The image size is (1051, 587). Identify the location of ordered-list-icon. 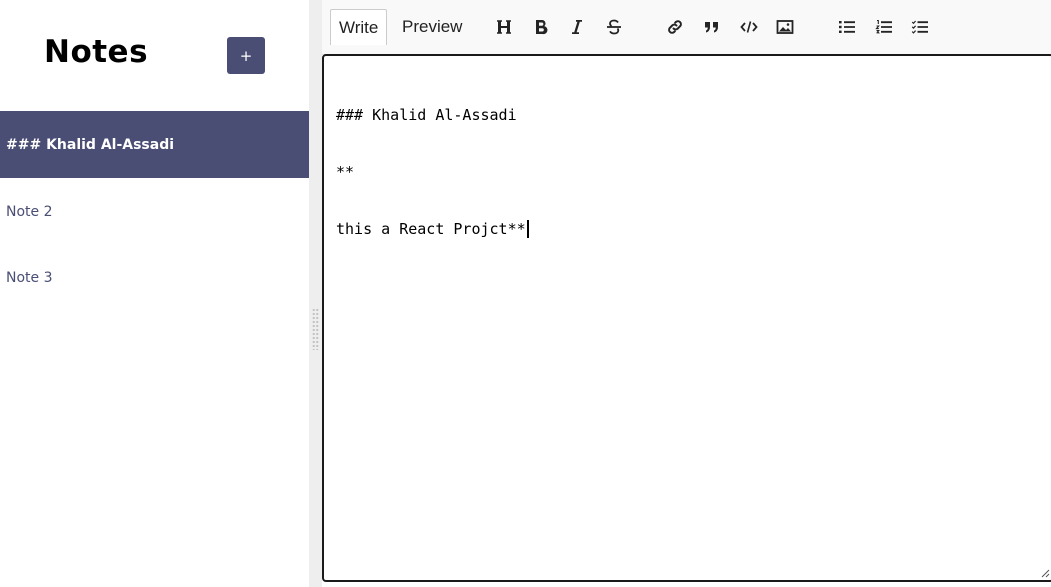
(884, 27).